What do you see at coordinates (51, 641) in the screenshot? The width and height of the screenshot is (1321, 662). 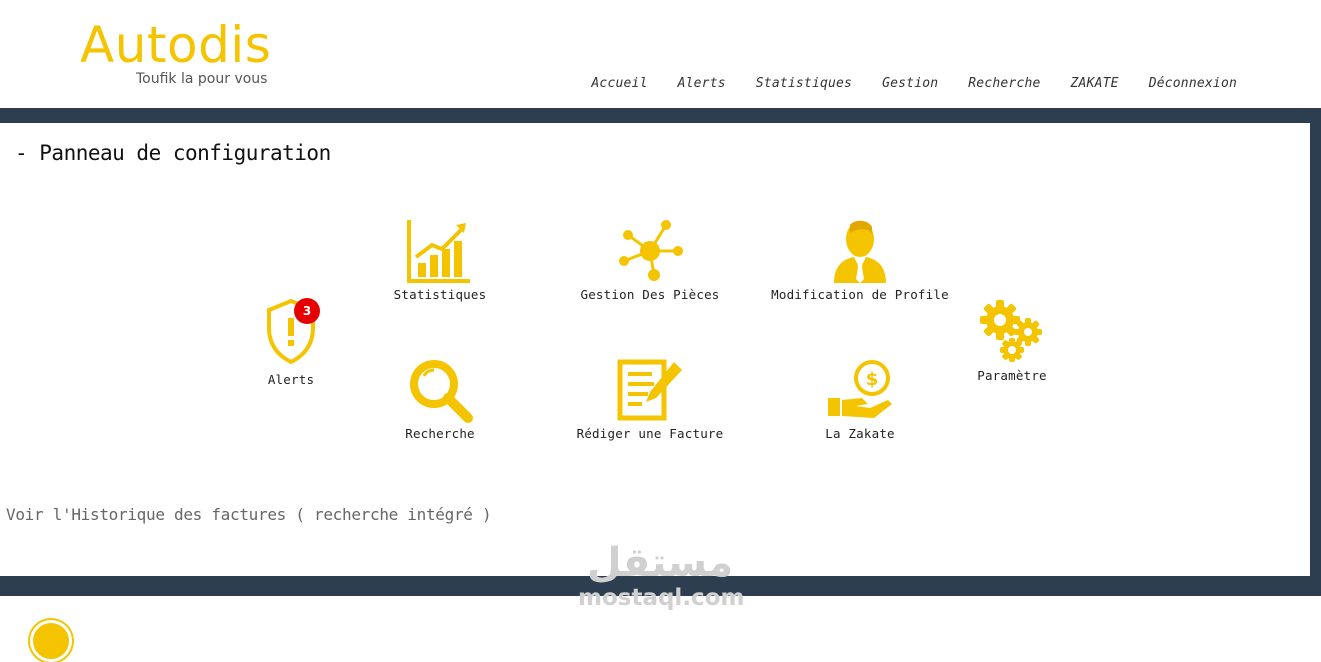 I see `chat-bubble-icon` at bounding box center [51, 641].